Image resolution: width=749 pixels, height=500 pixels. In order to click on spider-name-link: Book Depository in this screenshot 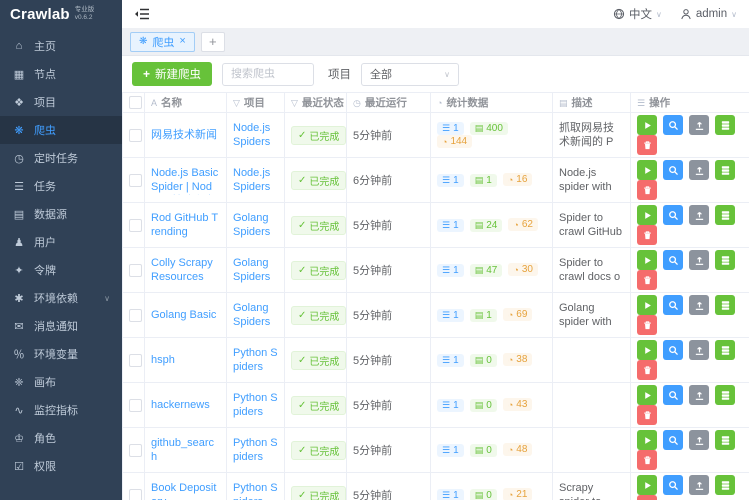, I will do `click(185, 490)`.